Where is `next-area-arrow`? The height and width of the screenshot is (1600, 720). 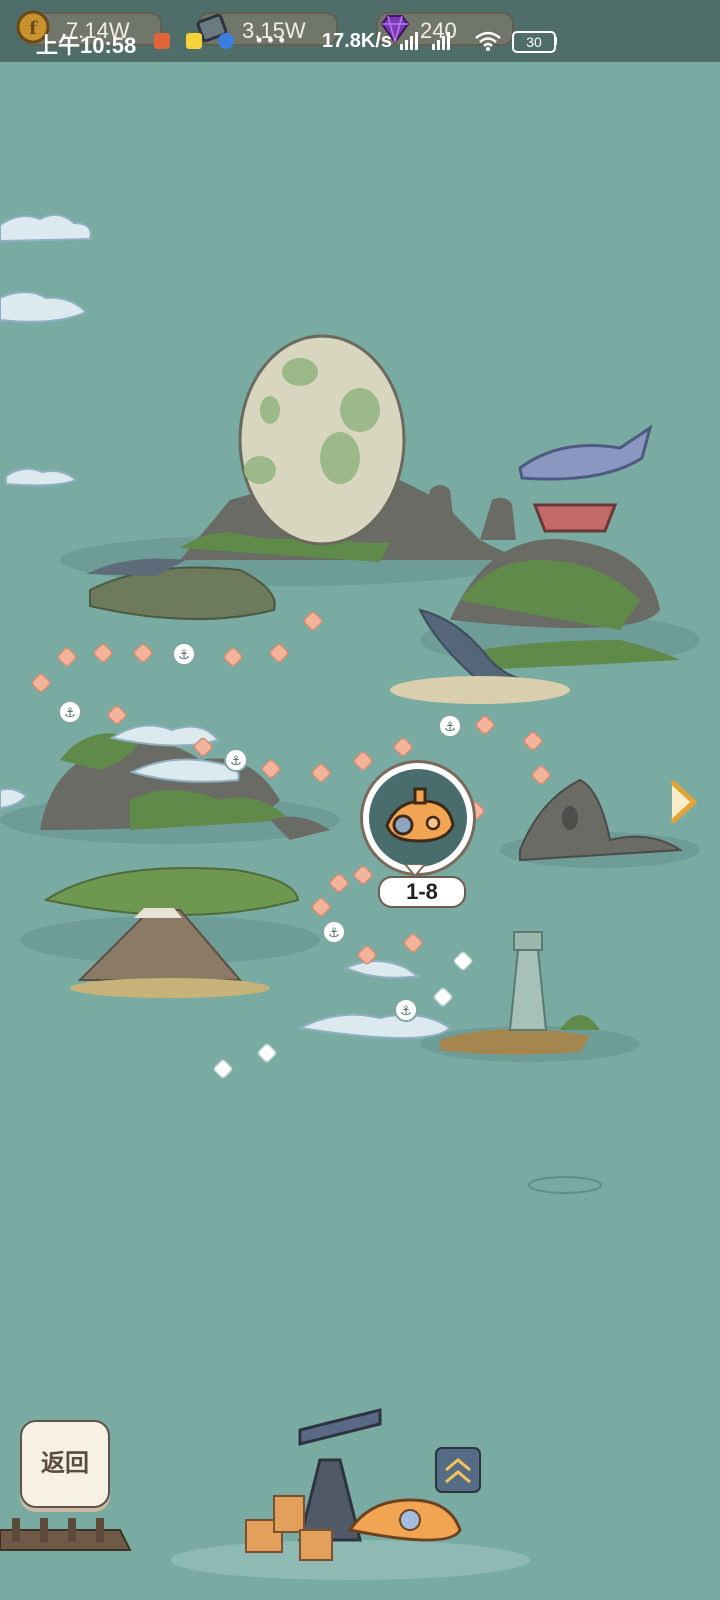 next-area-arrow is located at coordinates (683, 802).